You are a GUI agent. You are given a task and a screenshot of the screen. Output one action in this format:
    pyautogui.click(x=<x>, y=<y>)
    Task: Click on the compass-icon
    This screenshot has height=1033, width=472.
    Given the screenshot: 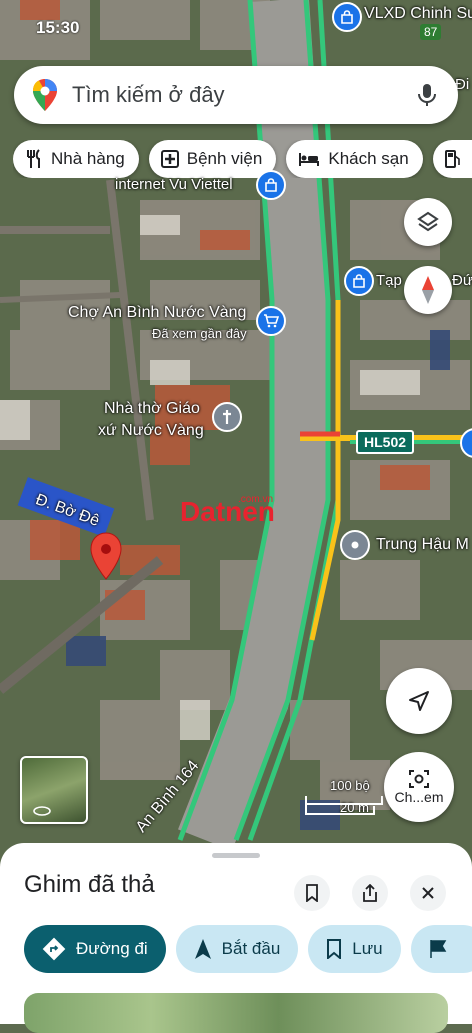 What is the action you would take?
    pyautogui.click(x=428, y=290)
    